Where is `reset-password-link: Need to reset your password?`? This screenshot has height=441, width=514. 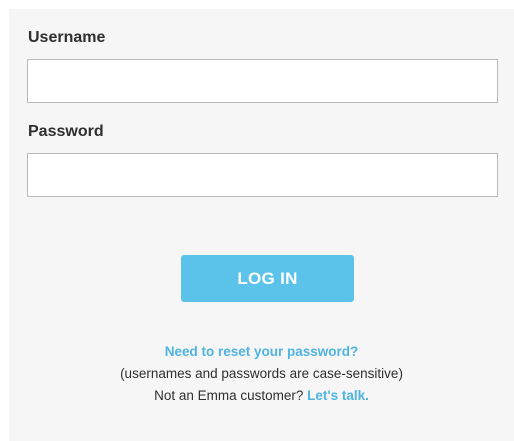
reset-password-link: Need to reset your password? is located at coordinates (262, 351).